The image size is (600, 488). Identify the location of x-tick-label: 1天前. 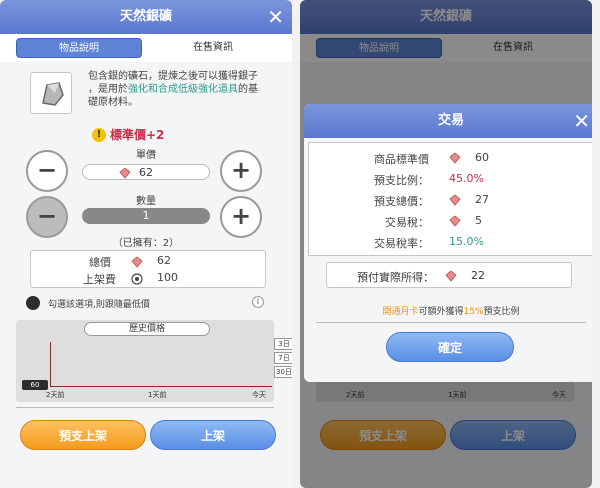
(157, 395).